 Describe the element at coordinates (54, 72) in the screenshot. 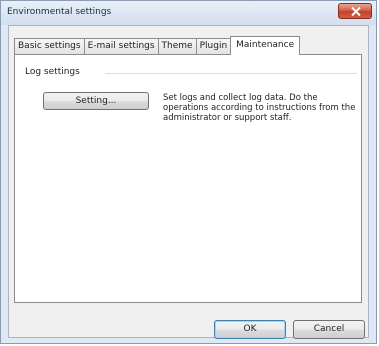

I see `log-settings-group-label: Log settings` at that location.